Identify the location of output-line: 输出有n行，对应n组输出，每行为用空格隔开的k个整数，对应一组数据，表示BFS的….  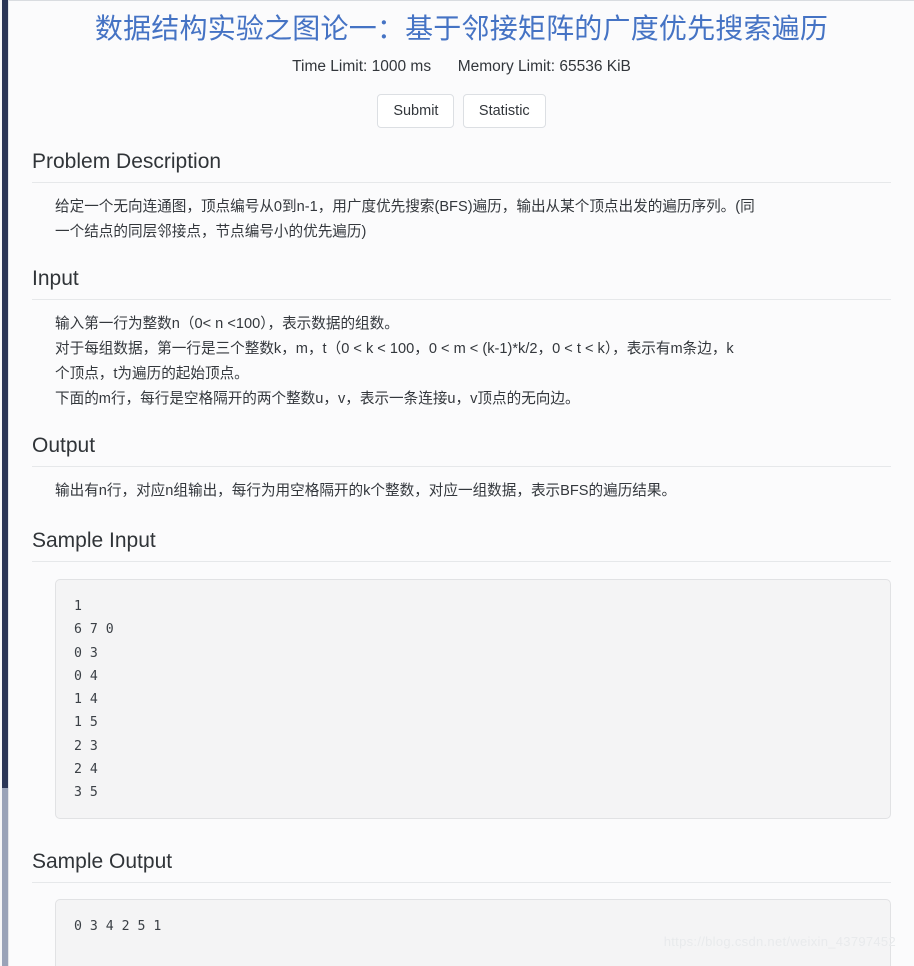
(366, 491).